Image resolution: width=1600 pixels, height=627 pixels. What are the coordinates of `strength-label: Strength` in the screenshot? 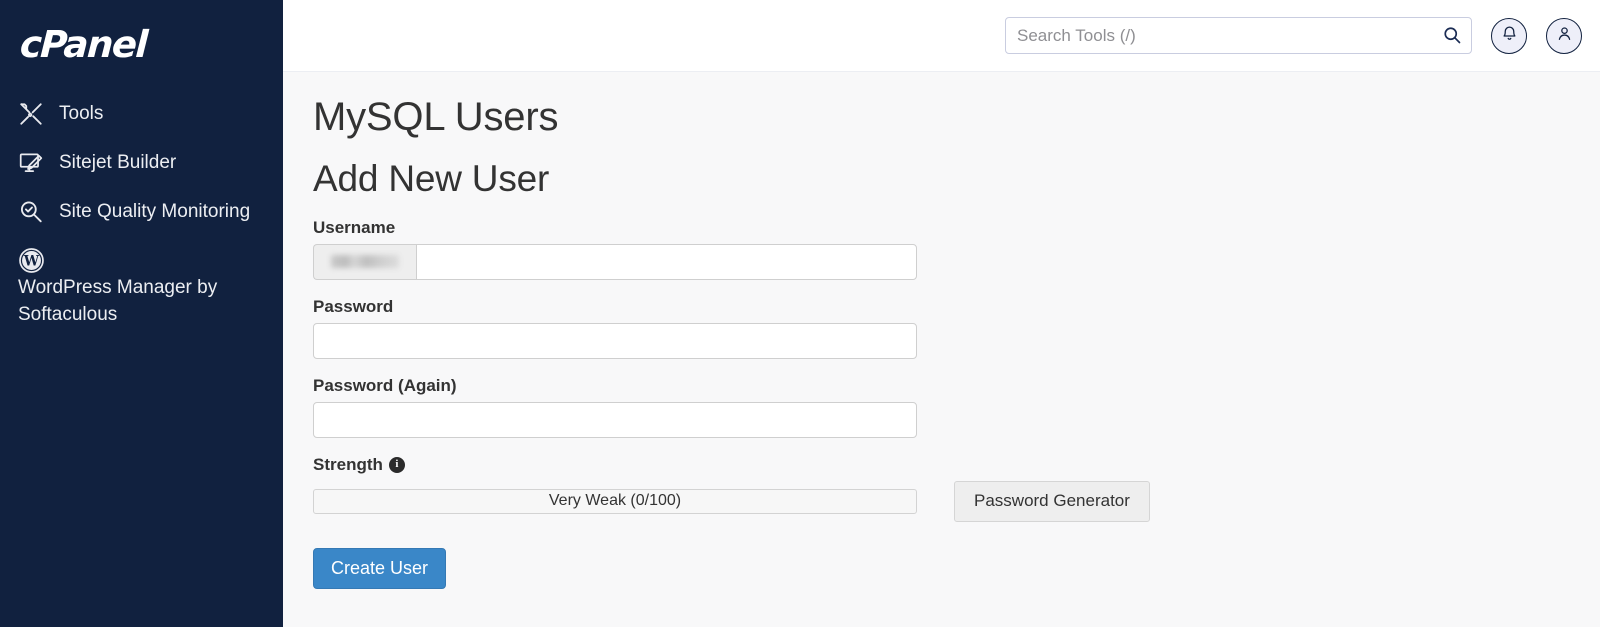 It's located at (348, 464).